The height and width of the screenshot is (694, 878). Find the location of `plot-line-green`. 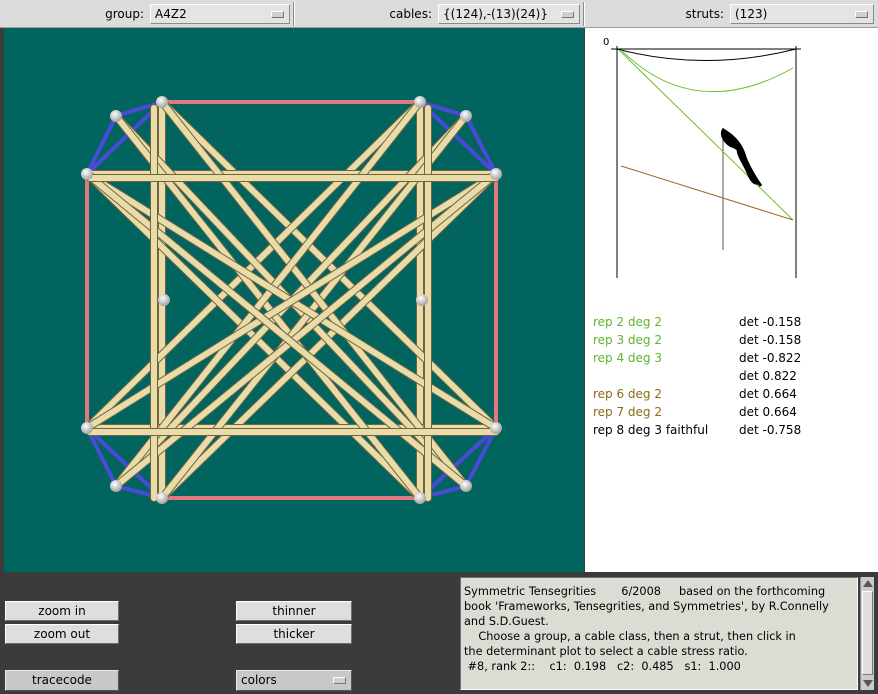

plot-line-green is located at coordinates (706, 135).